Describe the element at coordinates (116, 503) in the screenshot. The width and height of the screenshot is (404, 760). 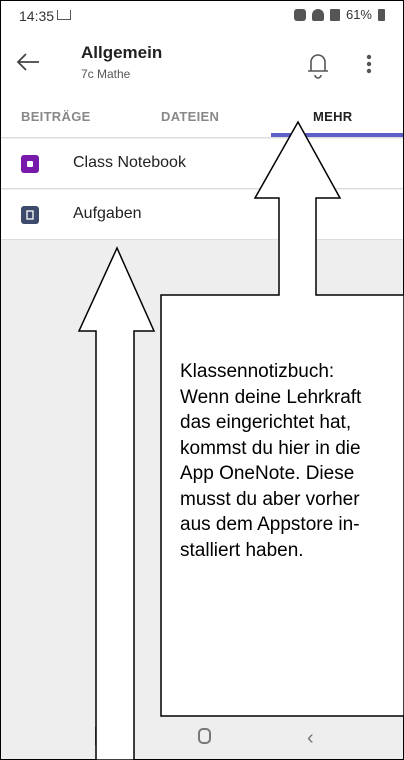
I see `pointer-arrow-shape` at that location.